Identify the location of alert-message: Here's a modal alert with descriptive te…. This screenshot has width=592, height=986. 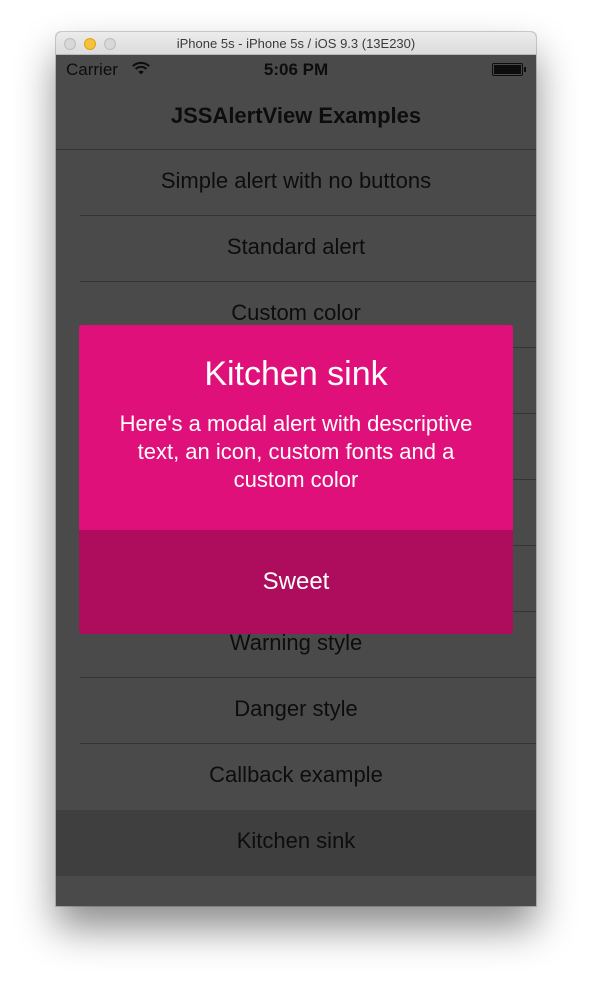
(296, 451).